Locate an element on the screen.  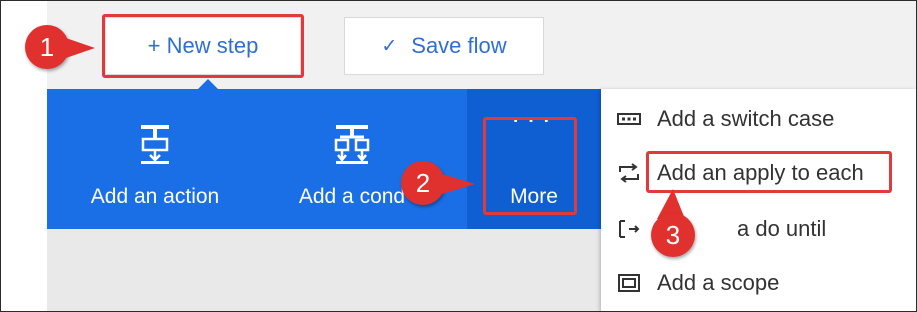
add-action-icon is located at coordinates (155, 144).